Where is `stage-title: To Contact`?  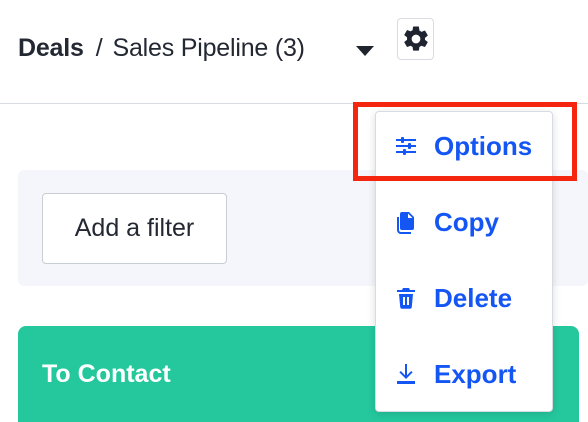 stage-title: To Contact is located at coordinates (106, 374).